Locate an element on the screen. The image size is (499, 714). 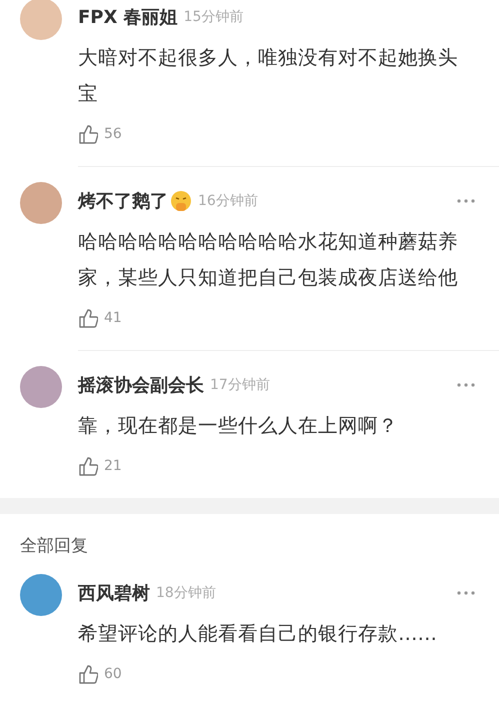
comment-text: 大暗对不起很多人，唯独没有对不起她换头宝 is located at coordinates (268, 76).